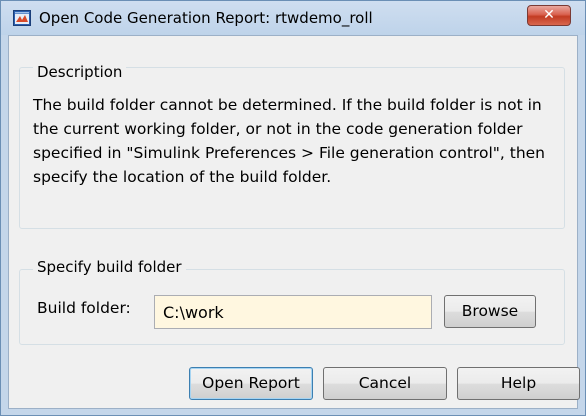 The image size is (586, 416). Describe the element at coordinates (490, 311) in the screenshot. I see `browse-button: Browse` at that location.